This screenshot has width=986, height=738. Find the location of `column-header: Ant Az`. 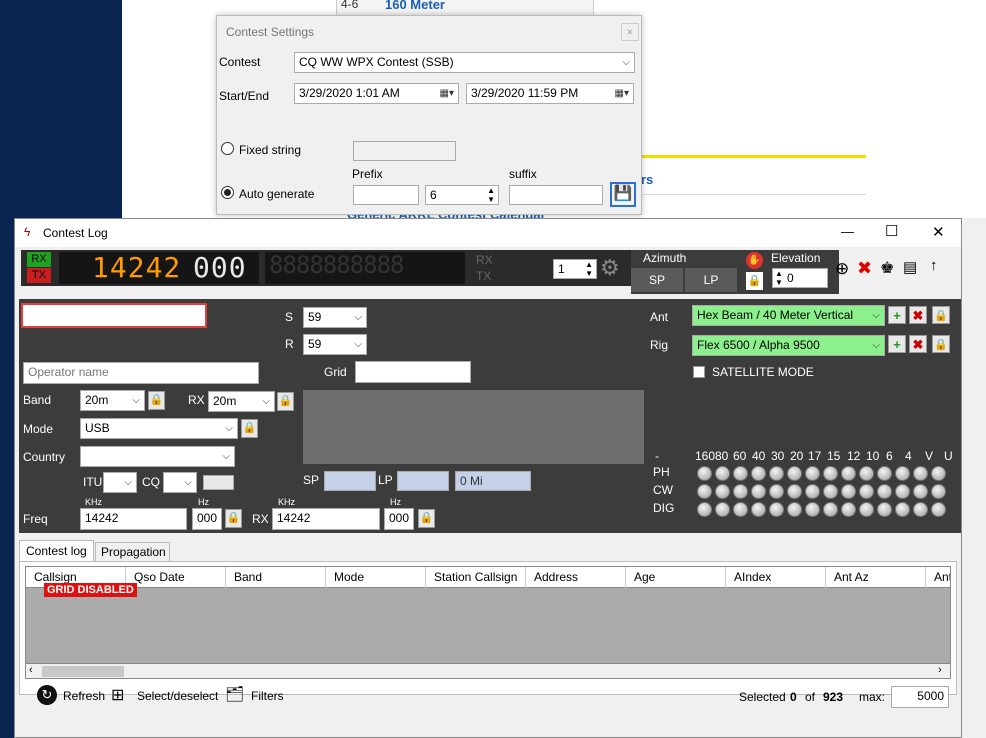

column-header: Ant Az is located at coordinates (876, 577).